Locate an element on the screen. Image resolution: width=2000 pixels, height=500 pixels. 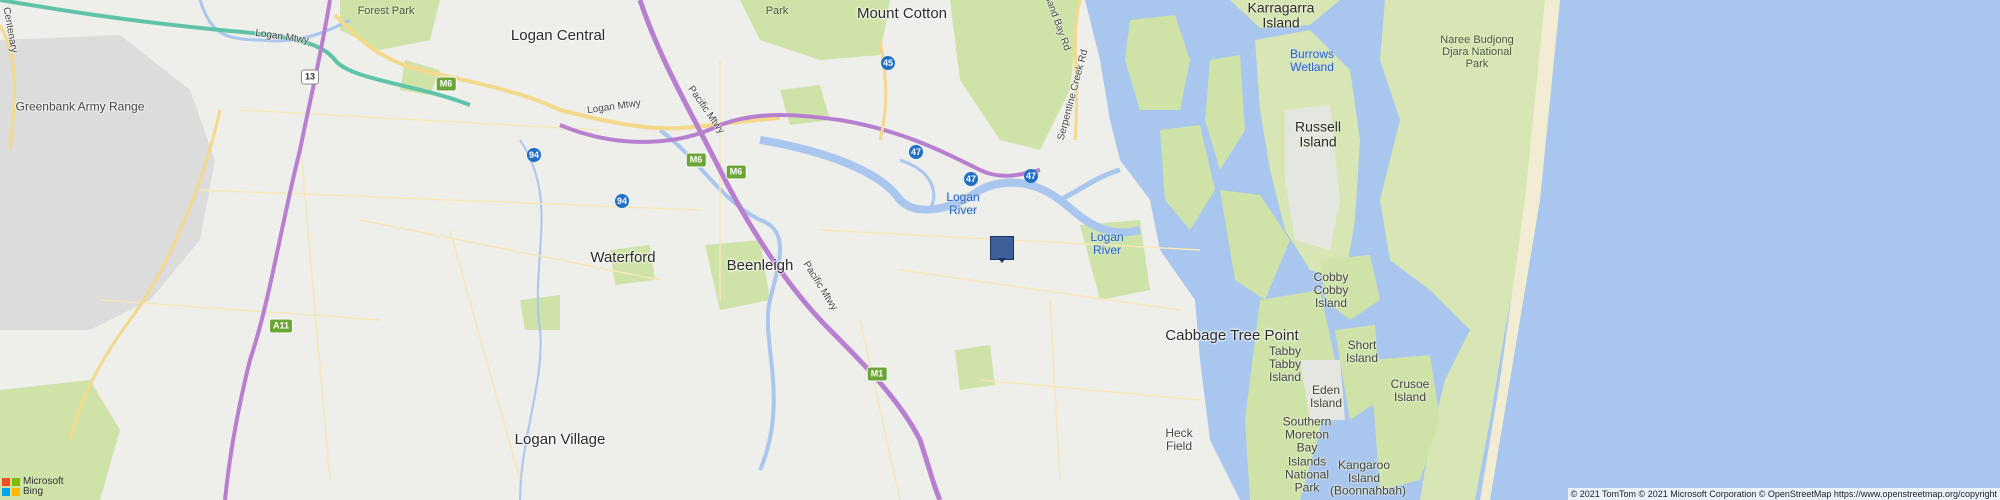
shield-a11: A11 is located at coordinates (281, 326).